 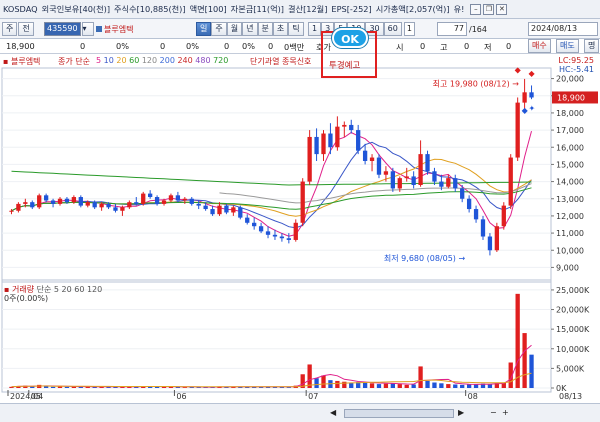 I want to click on zoom-out-icon: −, so click(x=493, y=412).